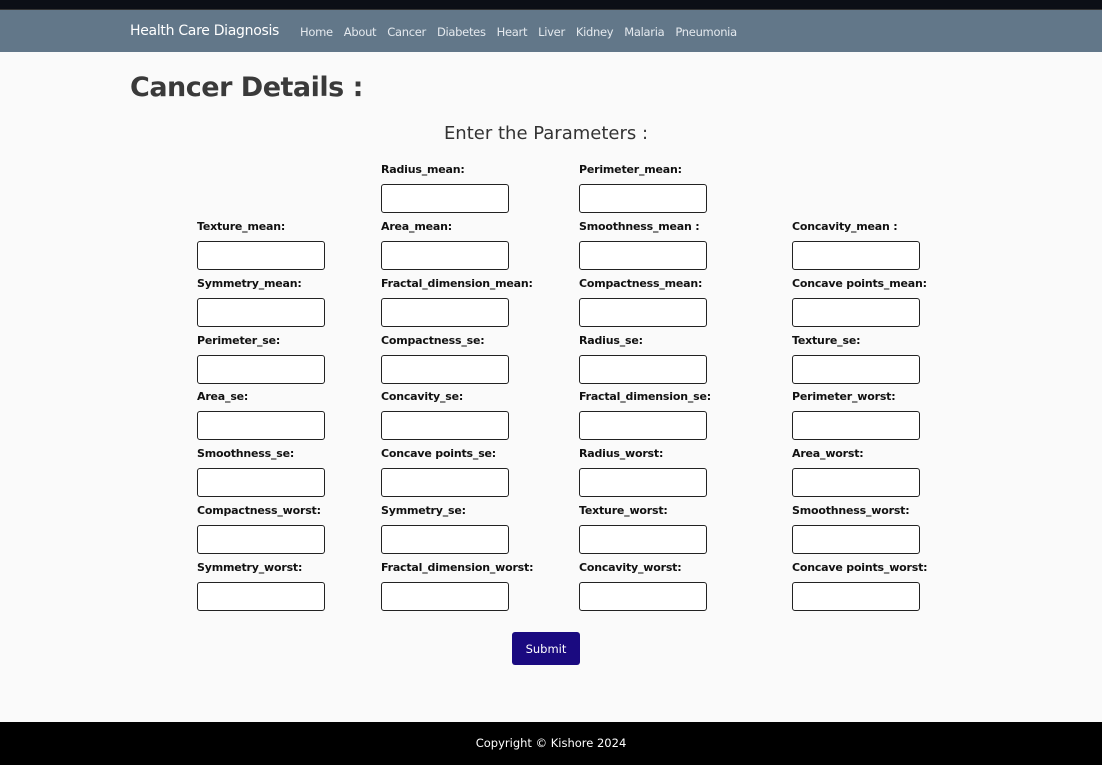 The width and height of the screenshot is (1102, 765). I want to click on field-label: Perimeter_worst:, so click(844, 396).